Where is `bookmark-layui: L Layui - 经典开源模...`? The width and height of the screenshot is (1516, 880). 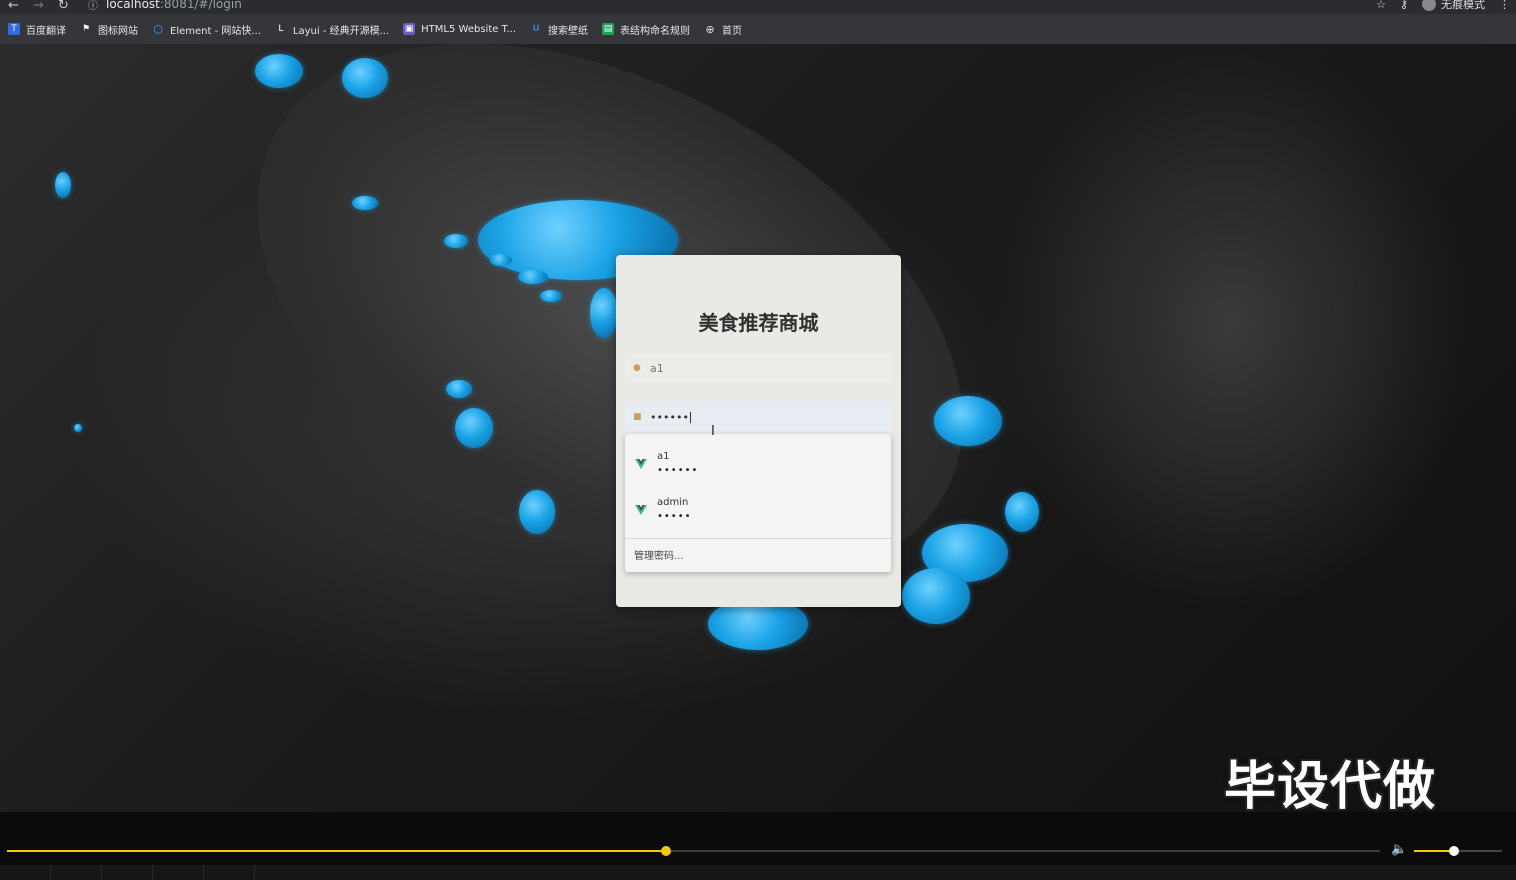 bookmark-layui: L Layui - 经典开源模... is located at coordinates (332, 29).